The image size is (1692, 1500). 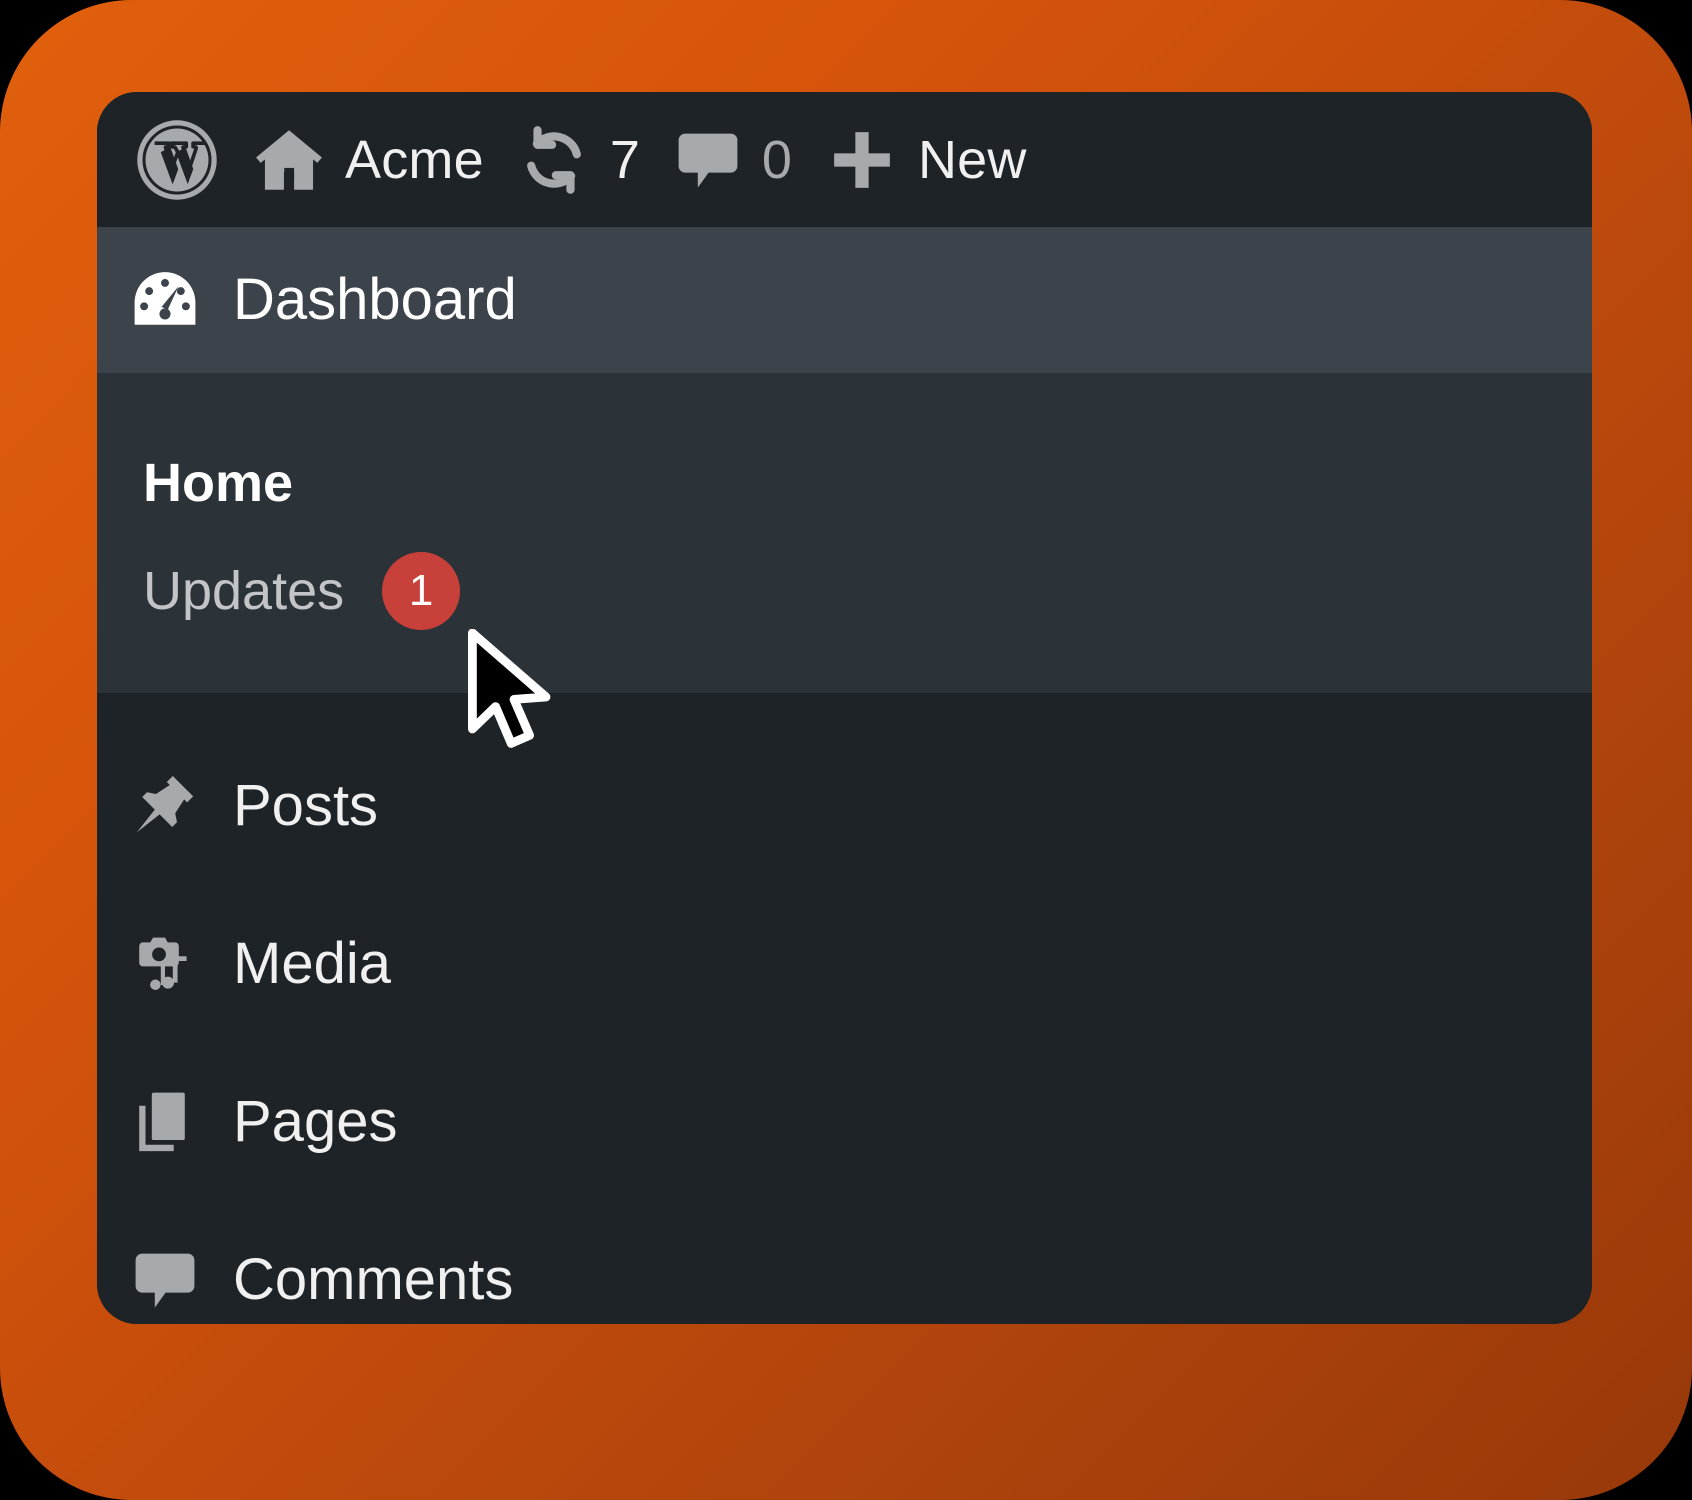 I want to click on sidebar-item-pages: Pages, so click(x=844, y=1122).